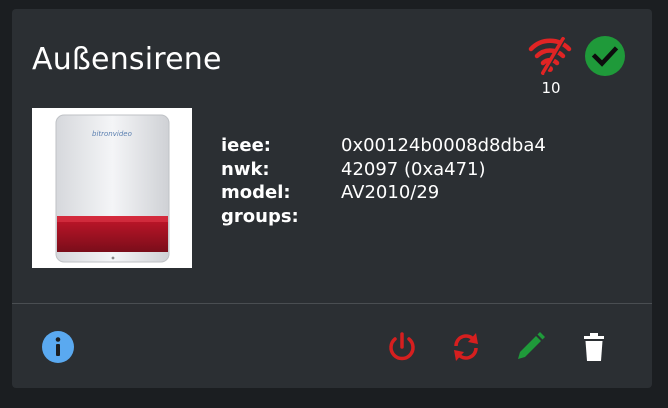 The image size is (668, 408). What do you see at coordinates (383, 218) in the screenshot?
I see `info-row-groups: groups:` at bounding box center [383, 218].